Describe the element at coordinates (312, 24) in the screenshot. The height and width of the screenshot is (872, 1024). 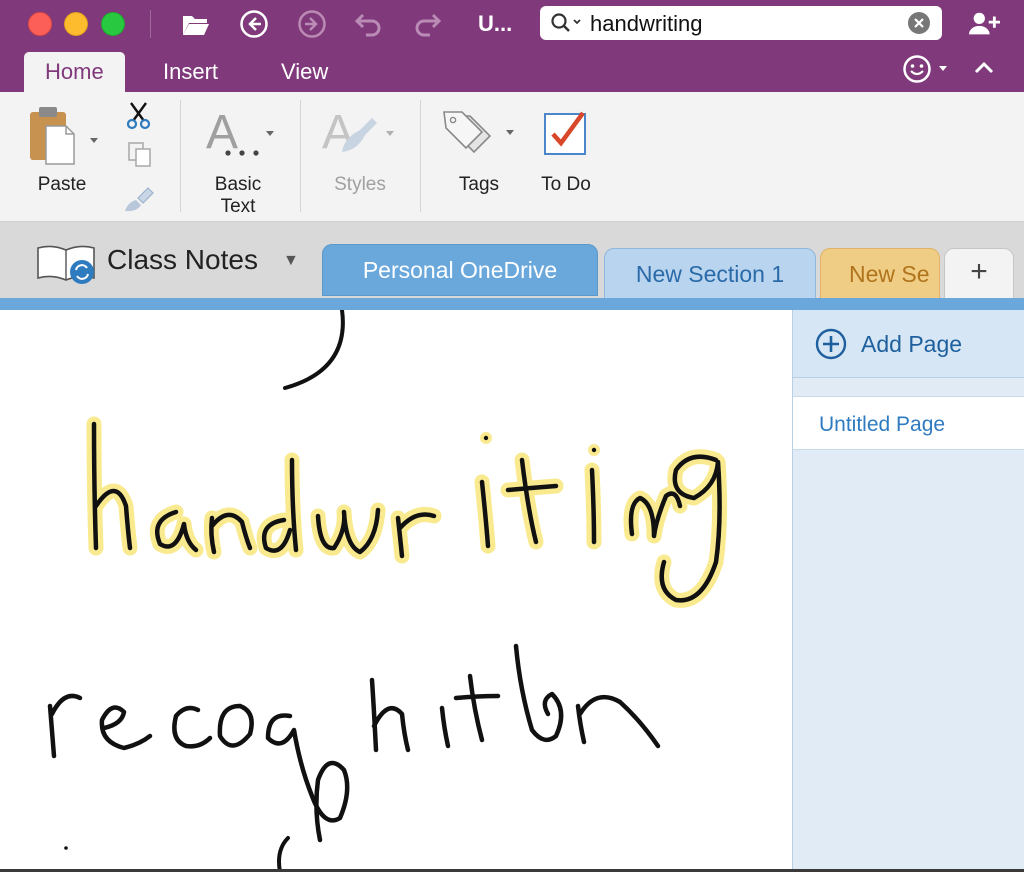
I see `forward-icon` at that location.